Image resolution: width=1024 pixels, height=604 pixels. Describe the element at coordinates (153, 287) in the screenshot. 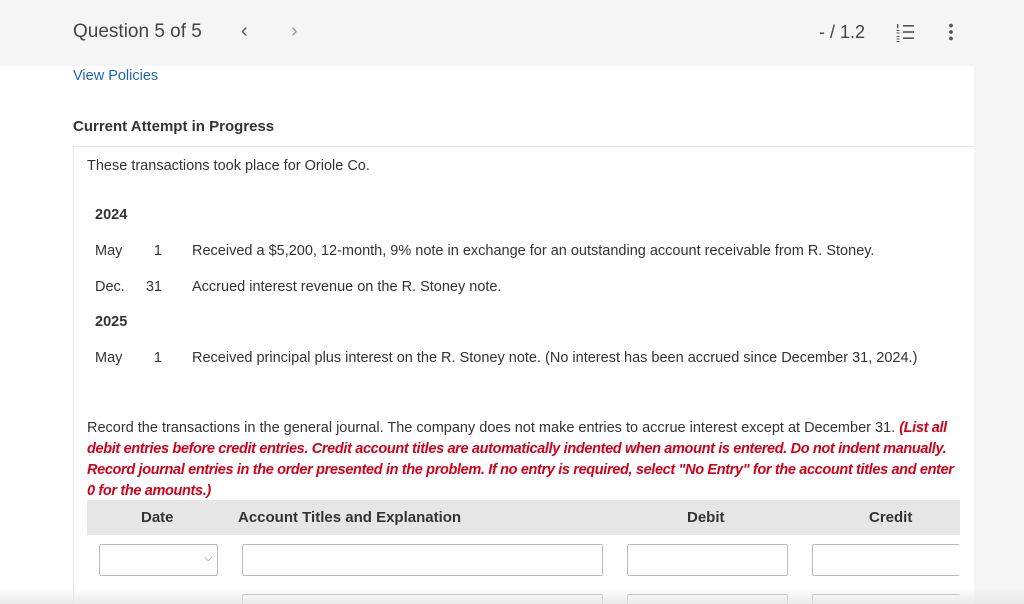

I see `transaction-day: 31` at that location.